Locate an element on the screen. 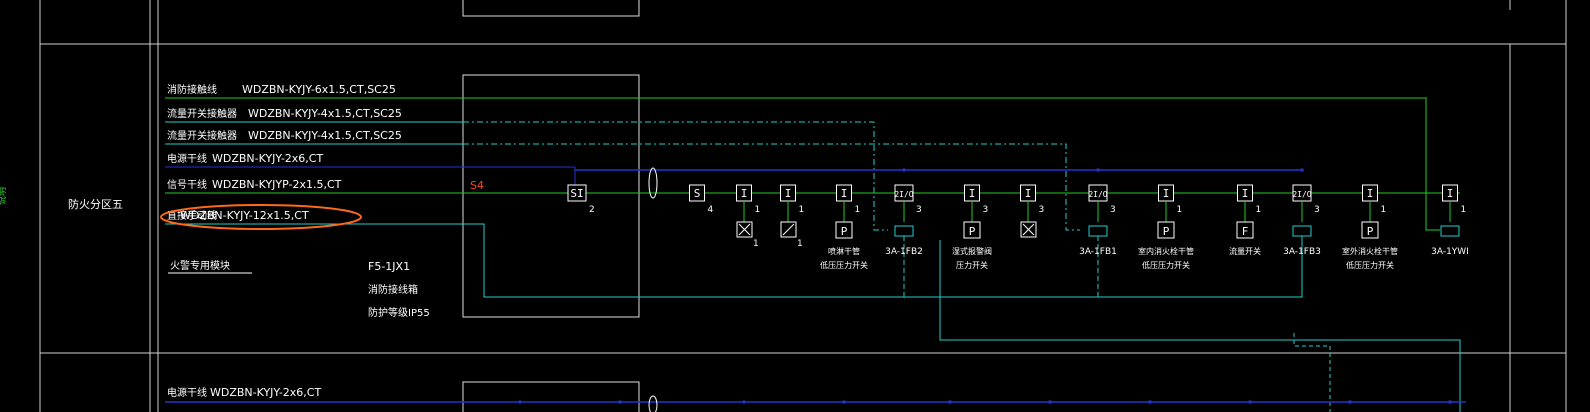 The width and height of the screenshot is (1590, 412). cabinet-id: F5-1JX1 is located at coordinates (389, 266).